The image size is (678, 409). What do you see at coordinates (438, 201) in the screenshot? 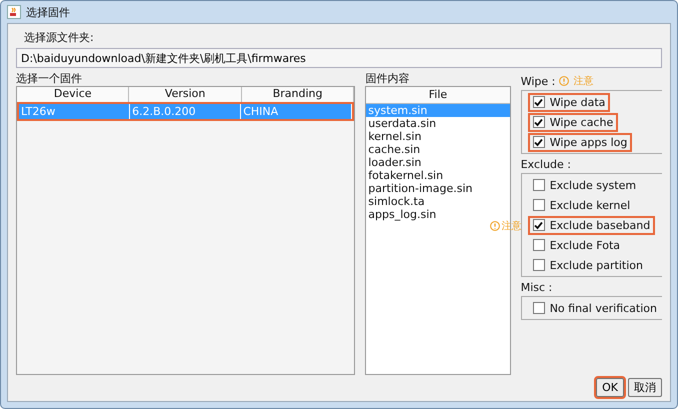
I see `file-item: simlock.ta` at bounding box center [438, 201].